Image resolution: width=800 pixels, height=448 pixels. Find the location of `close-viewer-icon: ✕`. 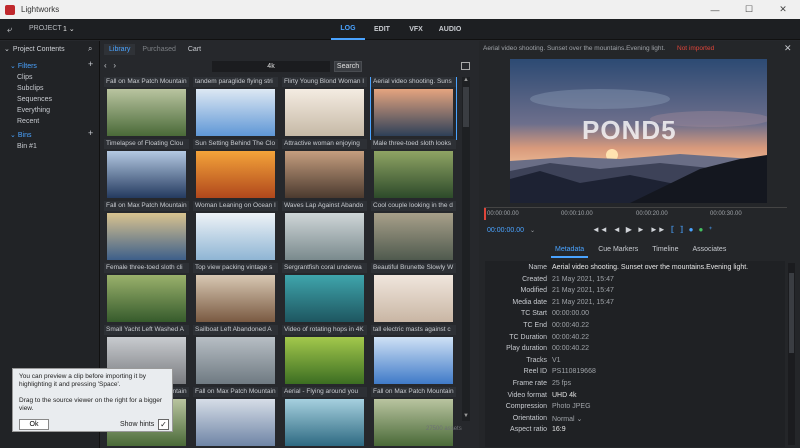

close-viewer-icon: ✕ is located at coordinates (788, 48).